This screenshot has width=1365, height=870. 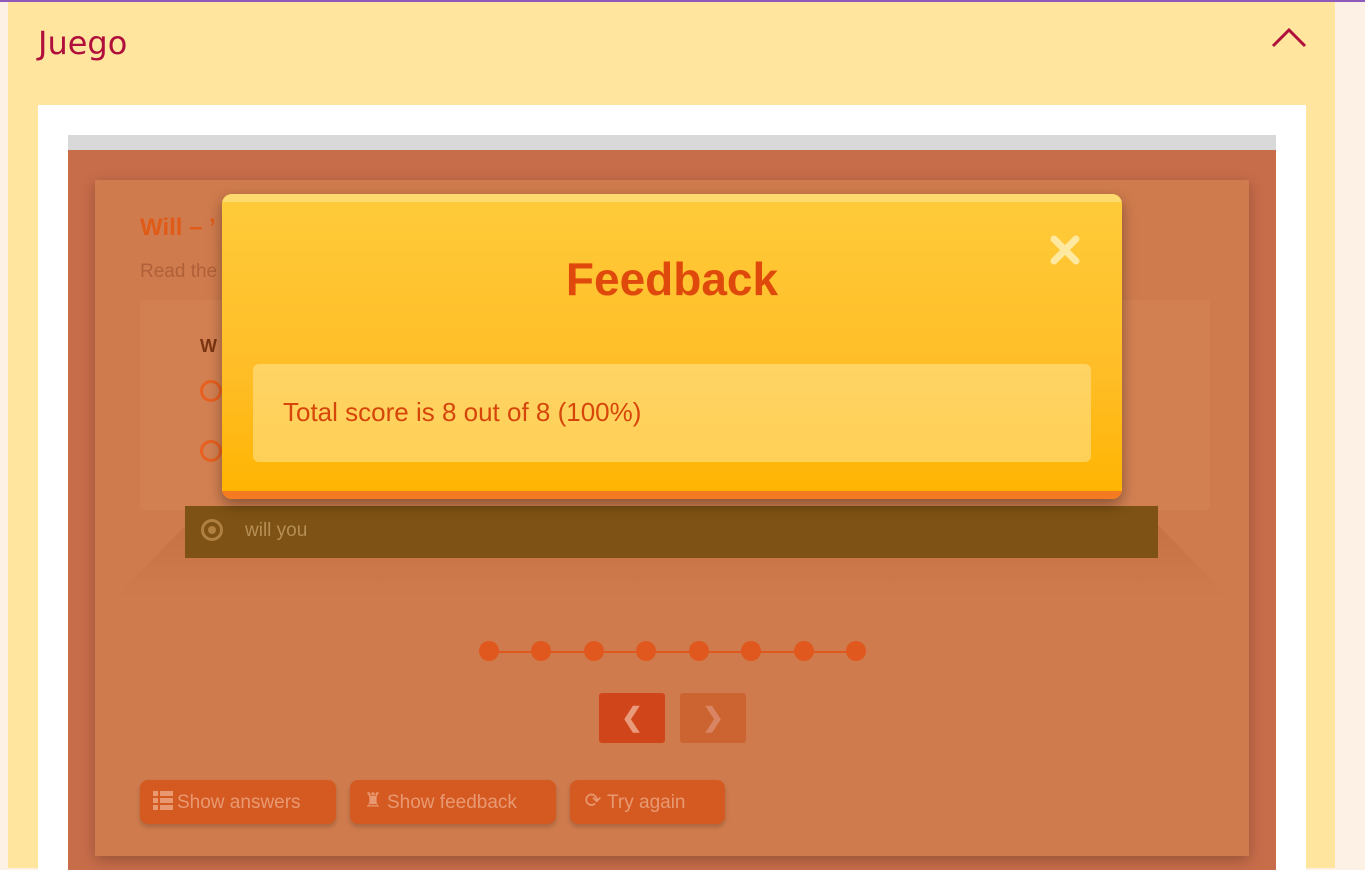 I want to click on dialog-top-edge, so click(x=672, y=198).